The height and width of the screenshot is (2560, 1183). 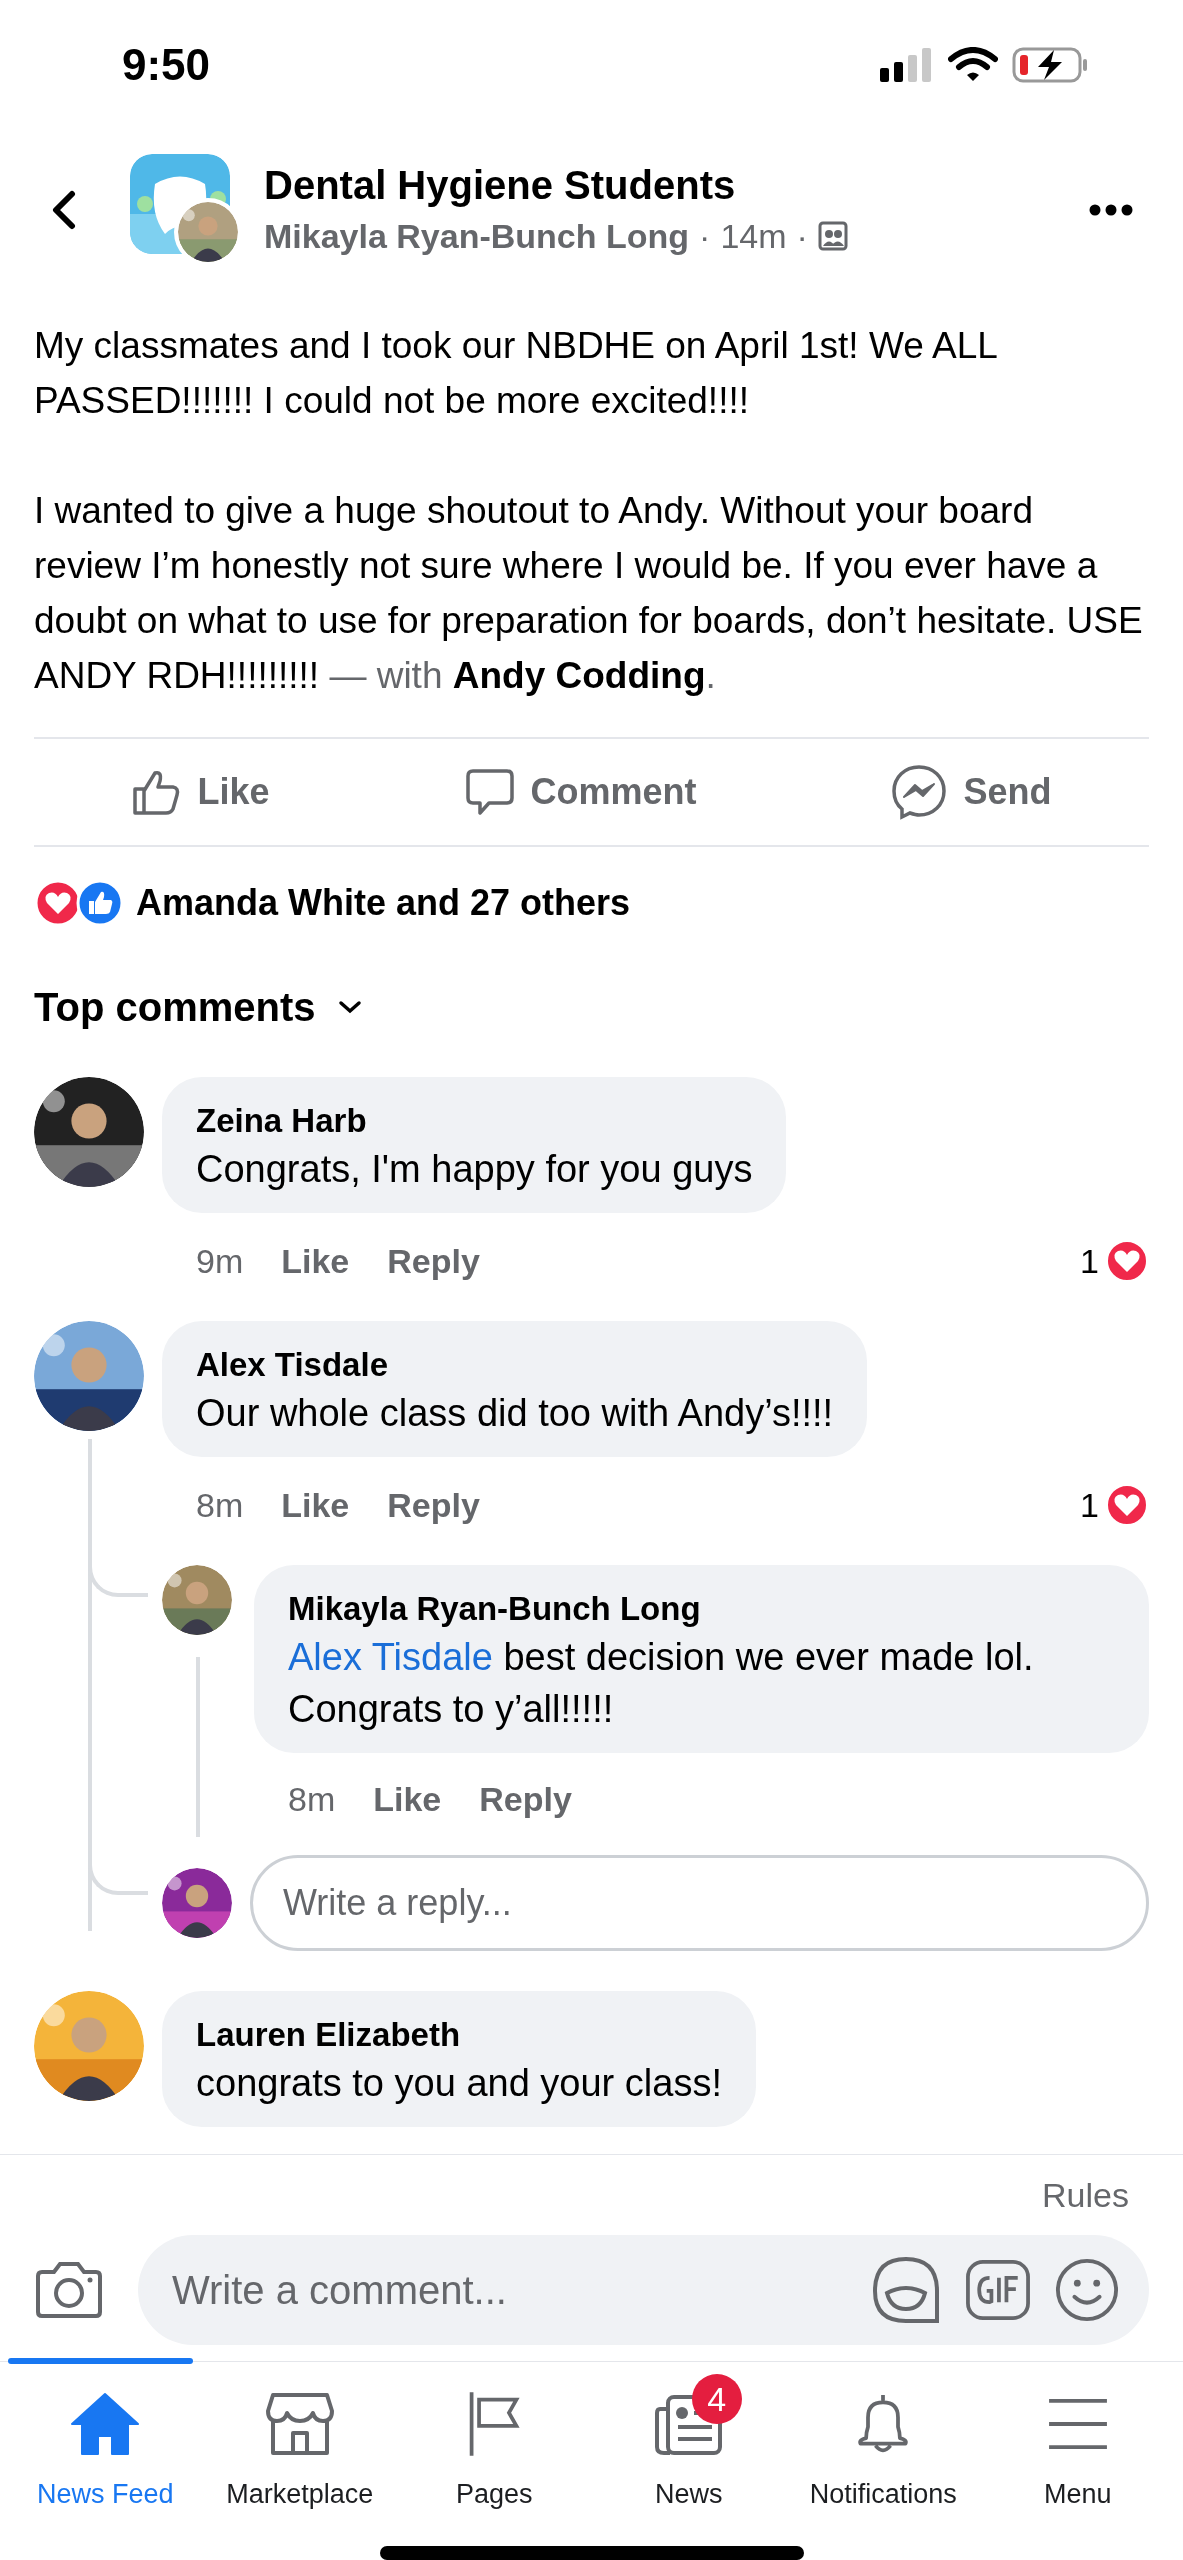 What do you see at coordinates (753, 236) in the screenshot?
I see `post-time: 14m` at bounding box center [753, 236].